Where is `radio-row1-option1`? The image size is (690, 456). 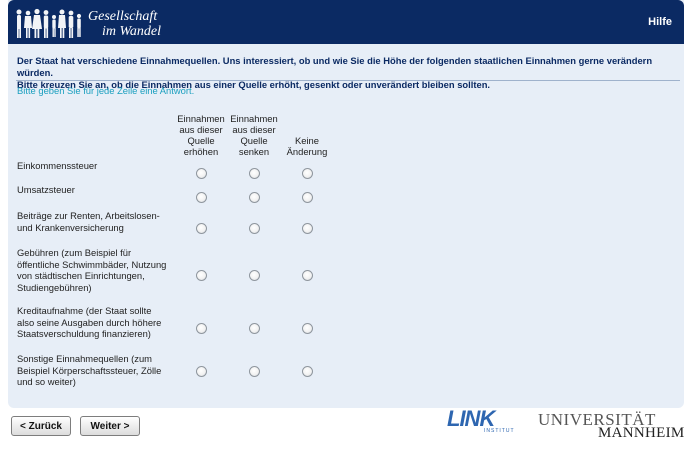 radio-row1-option1 is located at coordinates (201, 173).